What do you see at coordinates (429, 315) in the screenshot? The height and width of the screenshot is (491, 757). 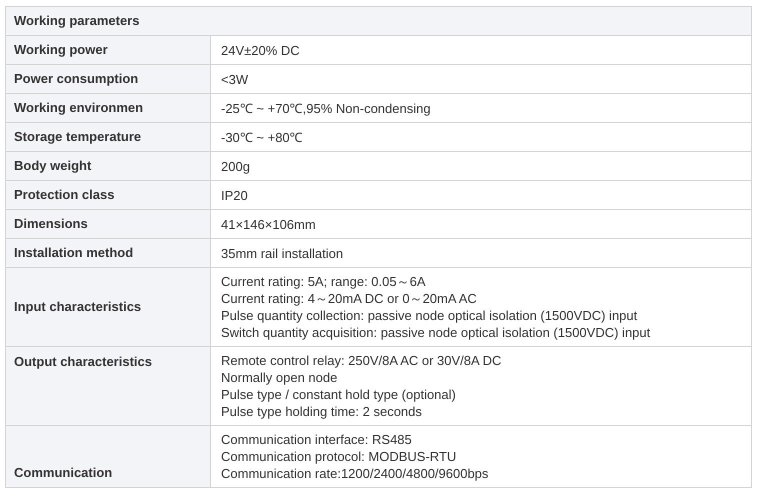 I see `value-line: Pulse quantity collection: passive node optical isolation (1500VDC) input` at bounding box center [429, 315].